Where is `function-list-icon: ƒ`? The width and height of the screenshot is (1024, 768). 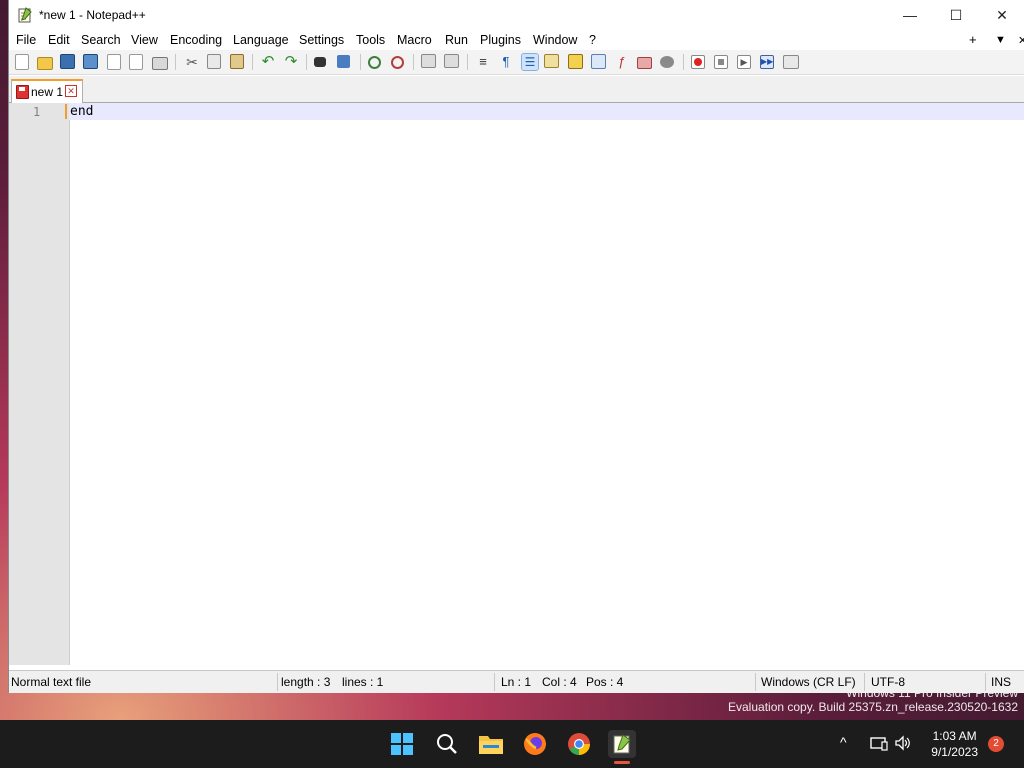 function-list-icon: ƒ is located at coordinates (622, 62).